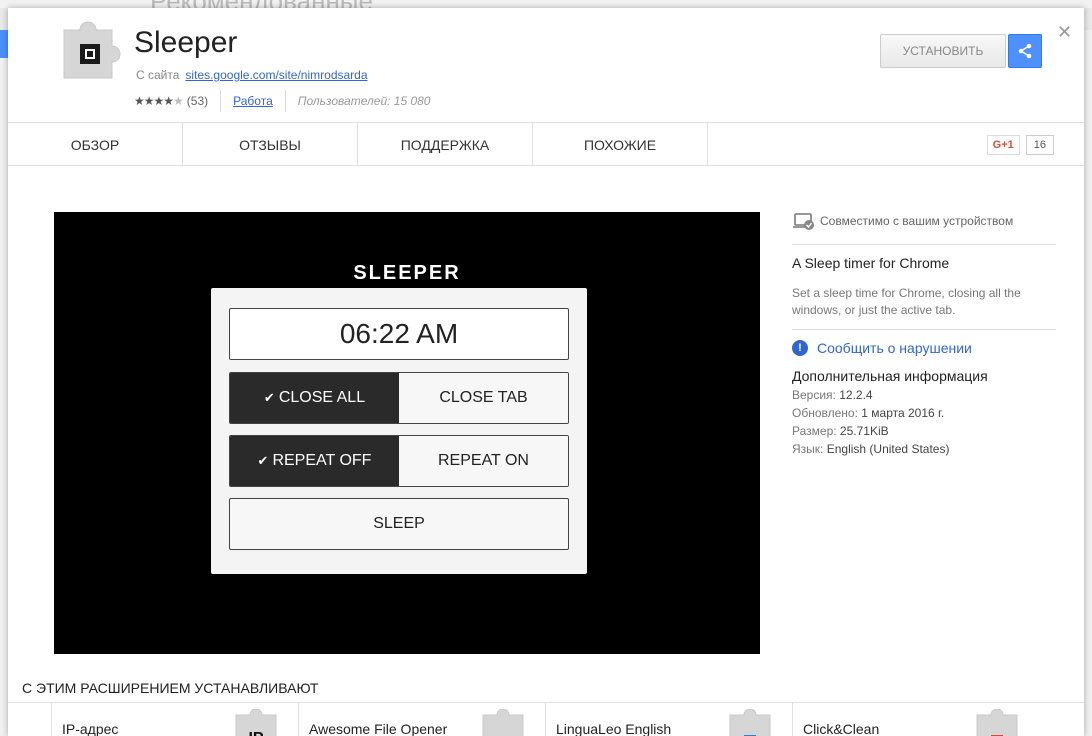 The width and height of the screenshot is (1092, 736). What do you see at coordinates (175, 719) in the screenshot?
I see `related-item: IP-адрес IP` at bounding box center [175, 719].